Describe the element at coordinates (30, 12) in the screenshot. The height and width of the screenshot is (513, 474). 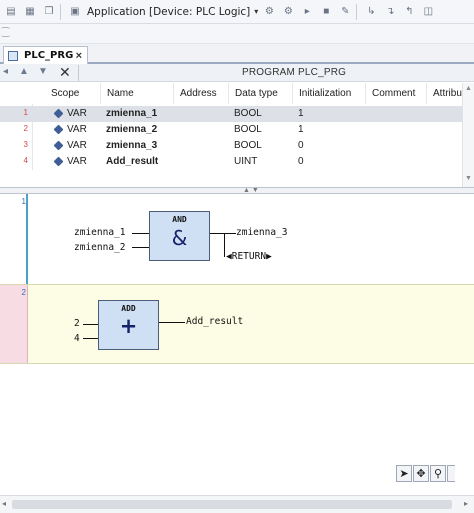
I see `new-item-icon: ▦` at that location.